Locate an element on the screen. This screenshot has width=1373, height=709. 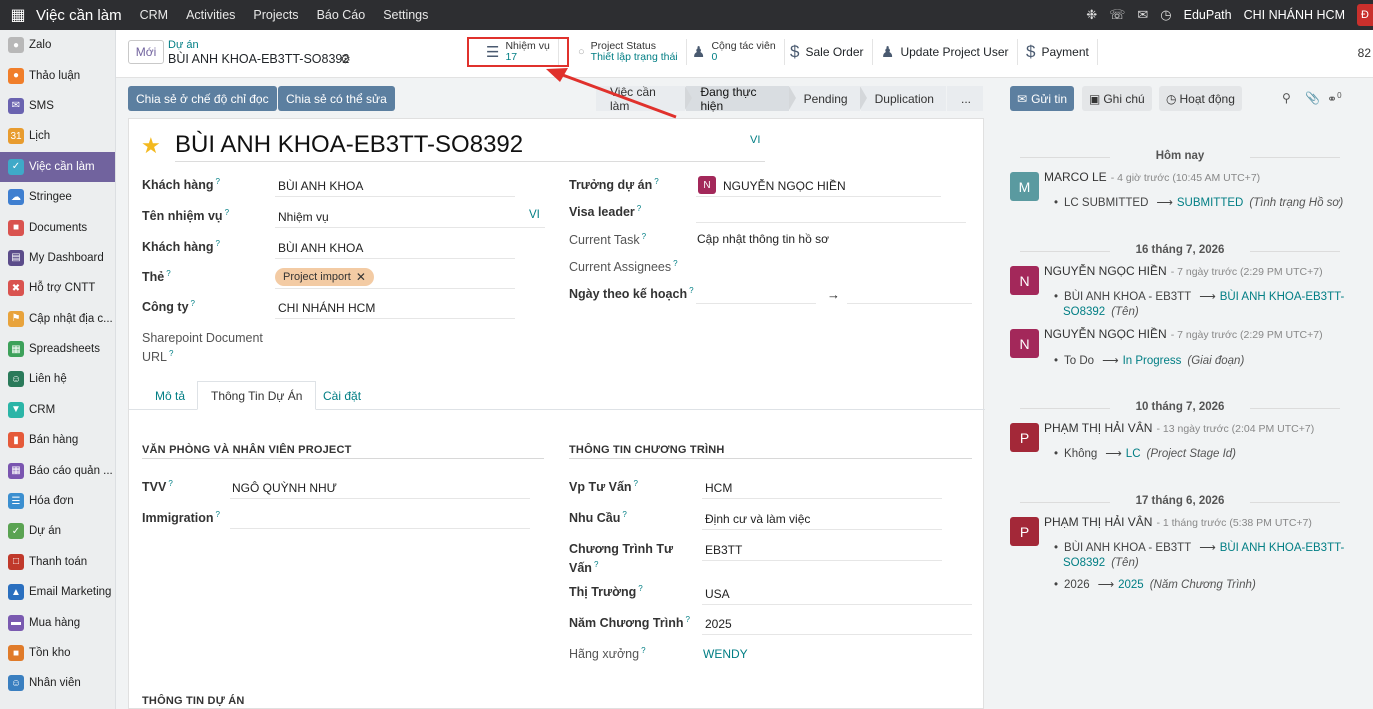
tag-project-import: Project import ✕ is located at coordinates (324, 277).